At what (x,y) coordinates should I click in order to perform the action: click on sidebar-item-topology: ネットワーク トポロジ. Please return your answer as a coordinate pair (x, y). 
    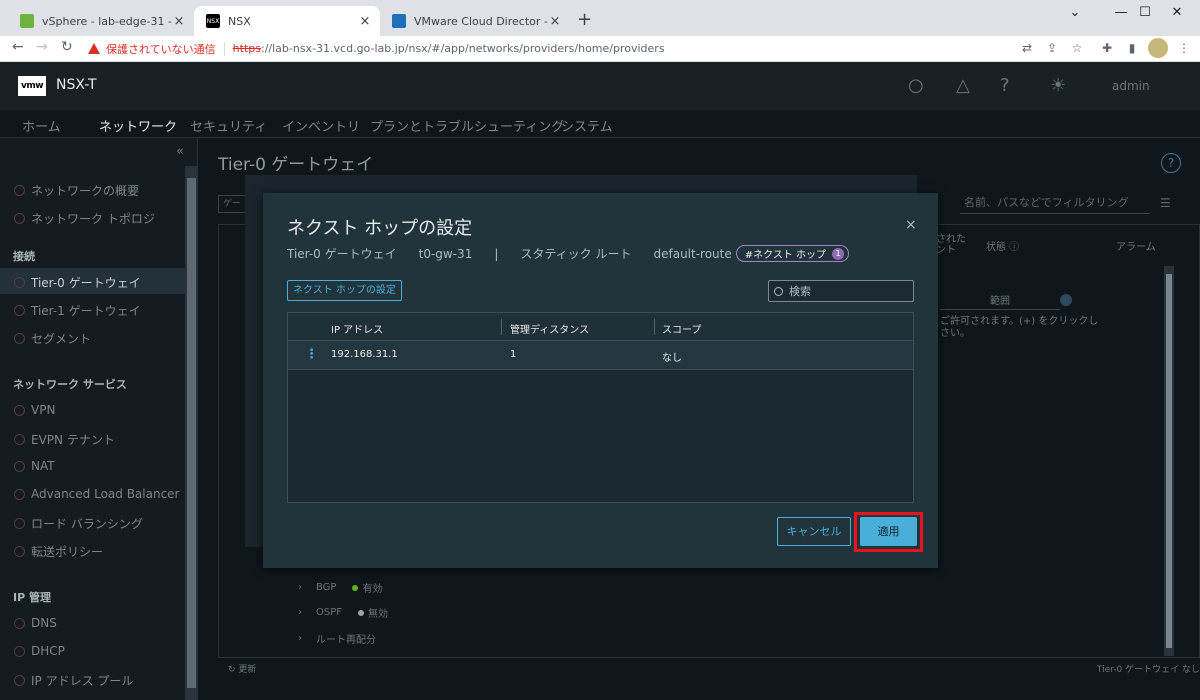
    Looking at the image, I should click on (84, 218).